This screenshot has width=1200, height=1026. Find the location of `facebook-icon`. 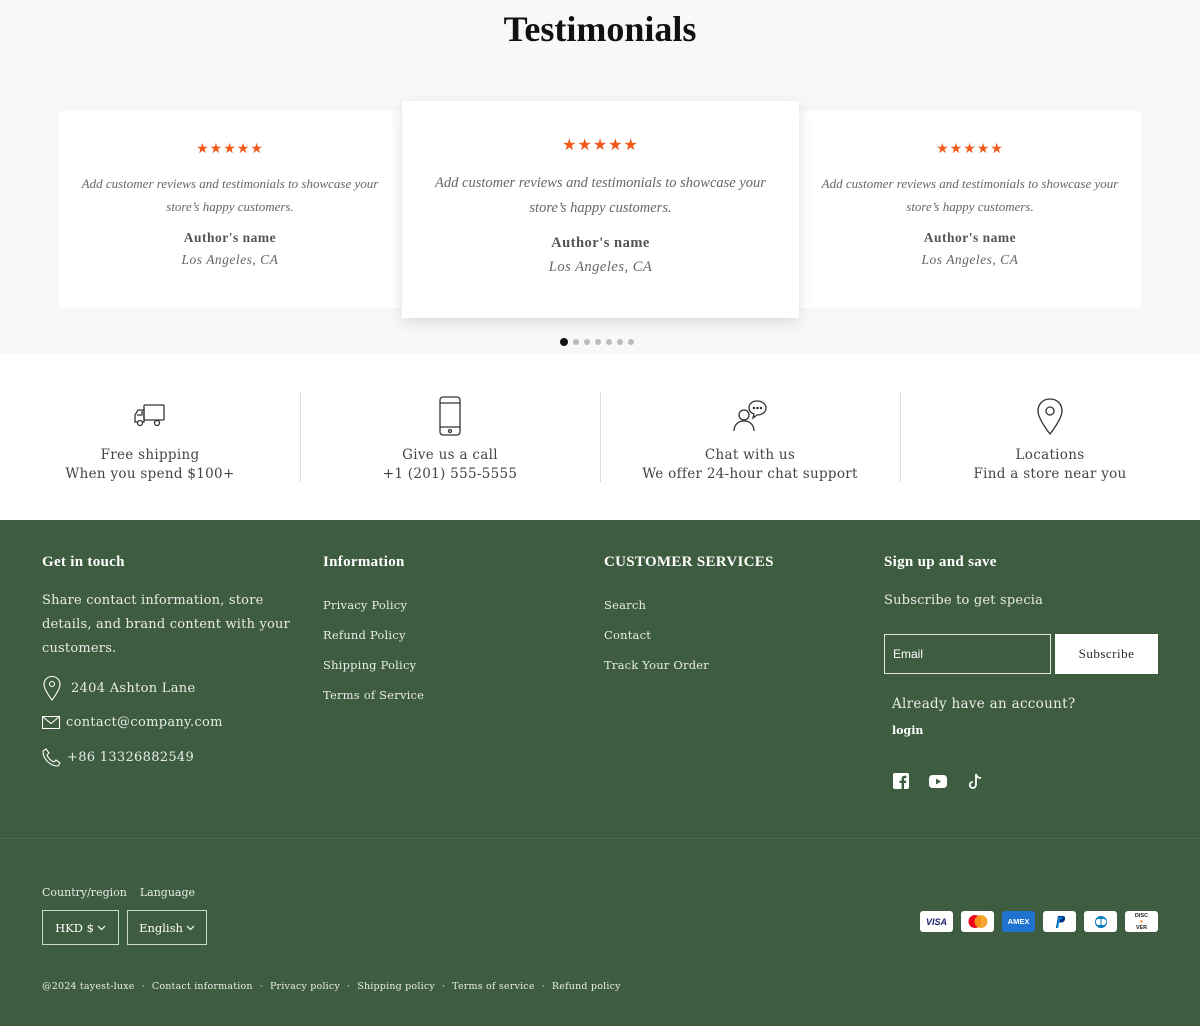

facebook-icon is located at coordinates (901, 781).